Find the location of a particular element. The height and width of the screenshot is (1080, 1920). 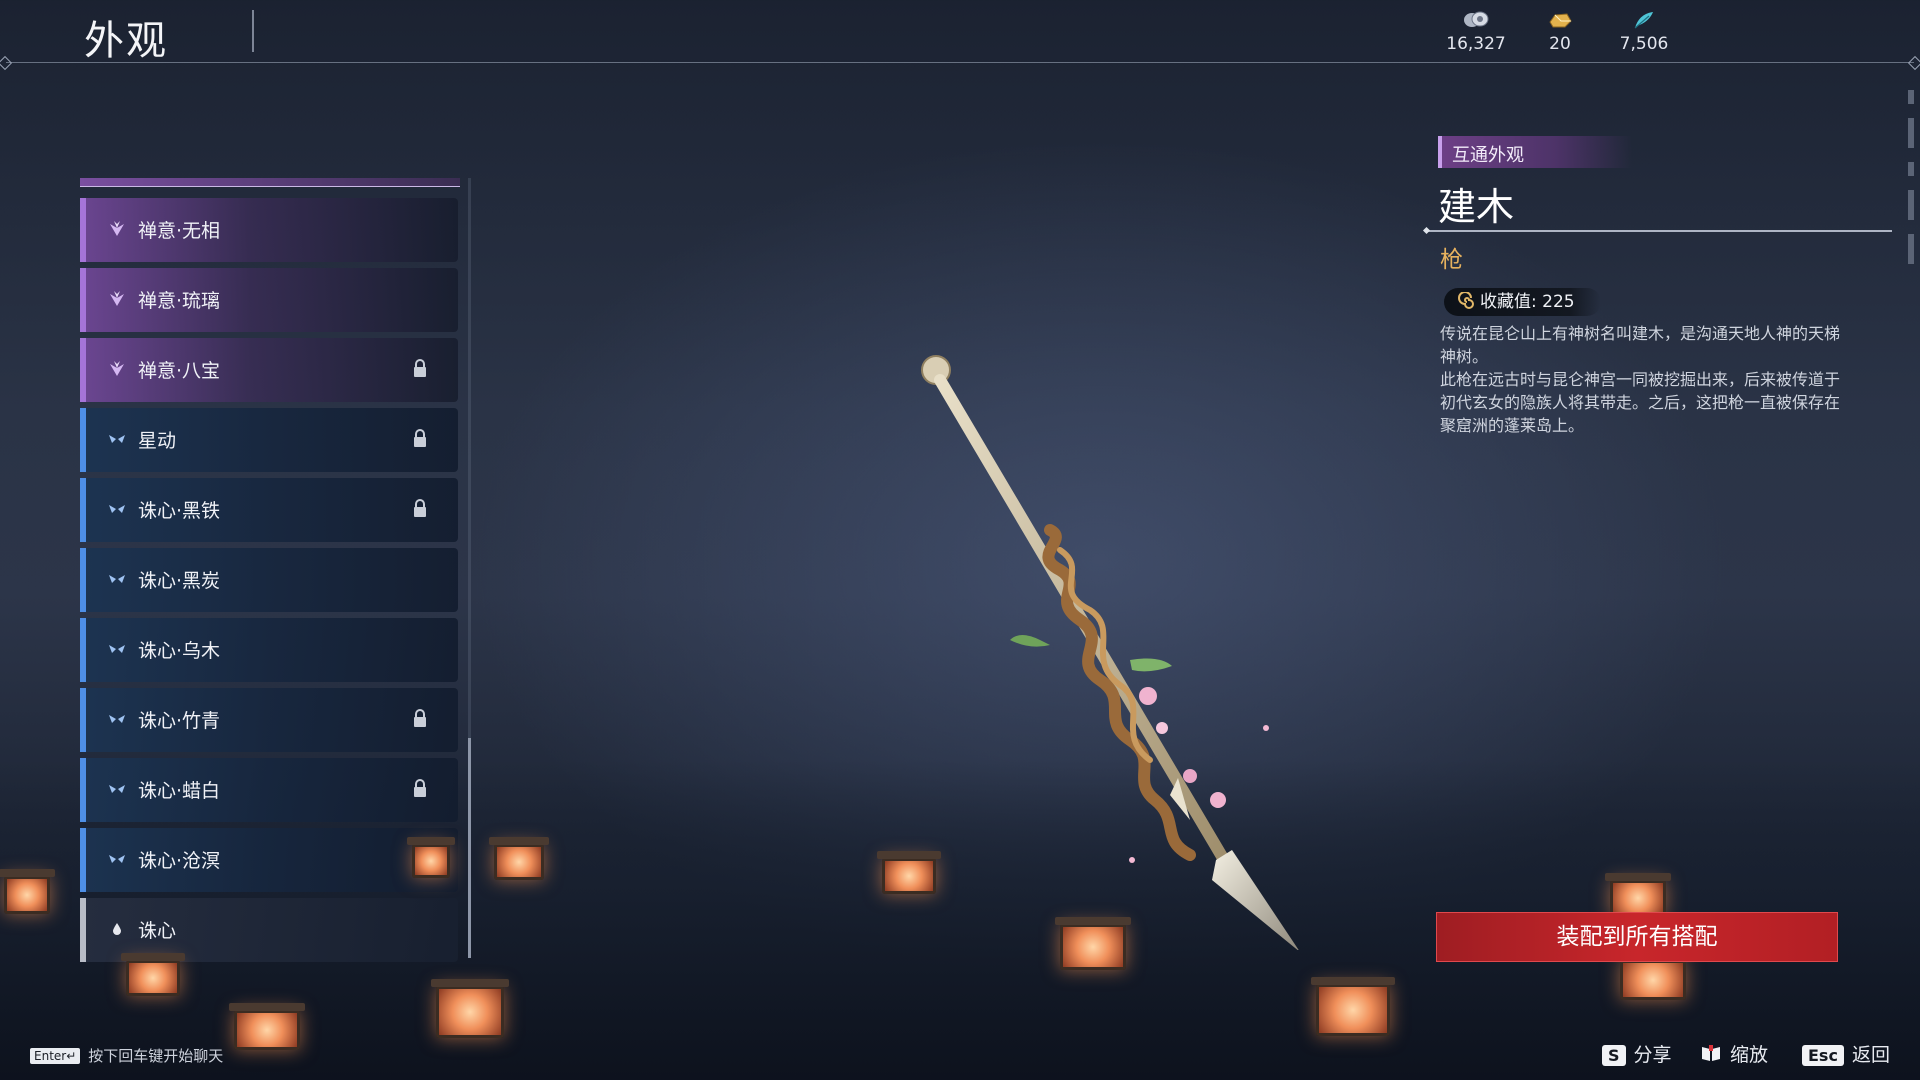

list-top-partial-item is located at coordinates (270, 182).